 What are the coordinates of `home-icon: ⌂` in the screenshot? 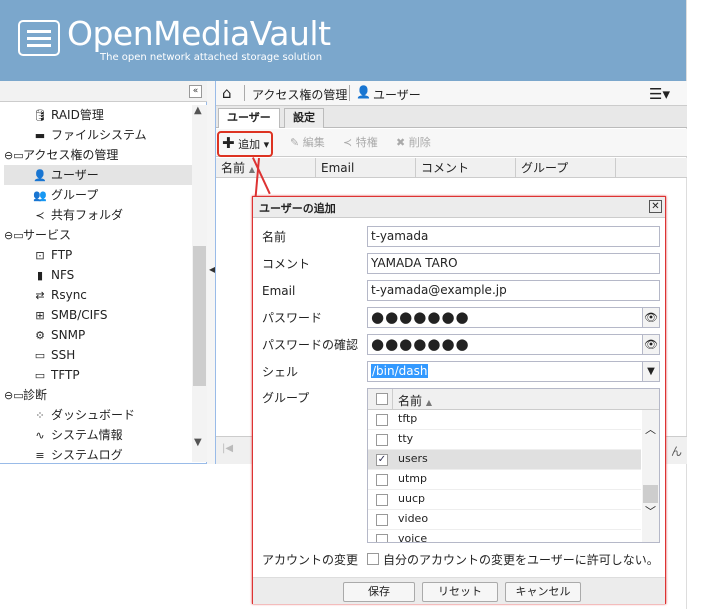 It's located at (227, 93).